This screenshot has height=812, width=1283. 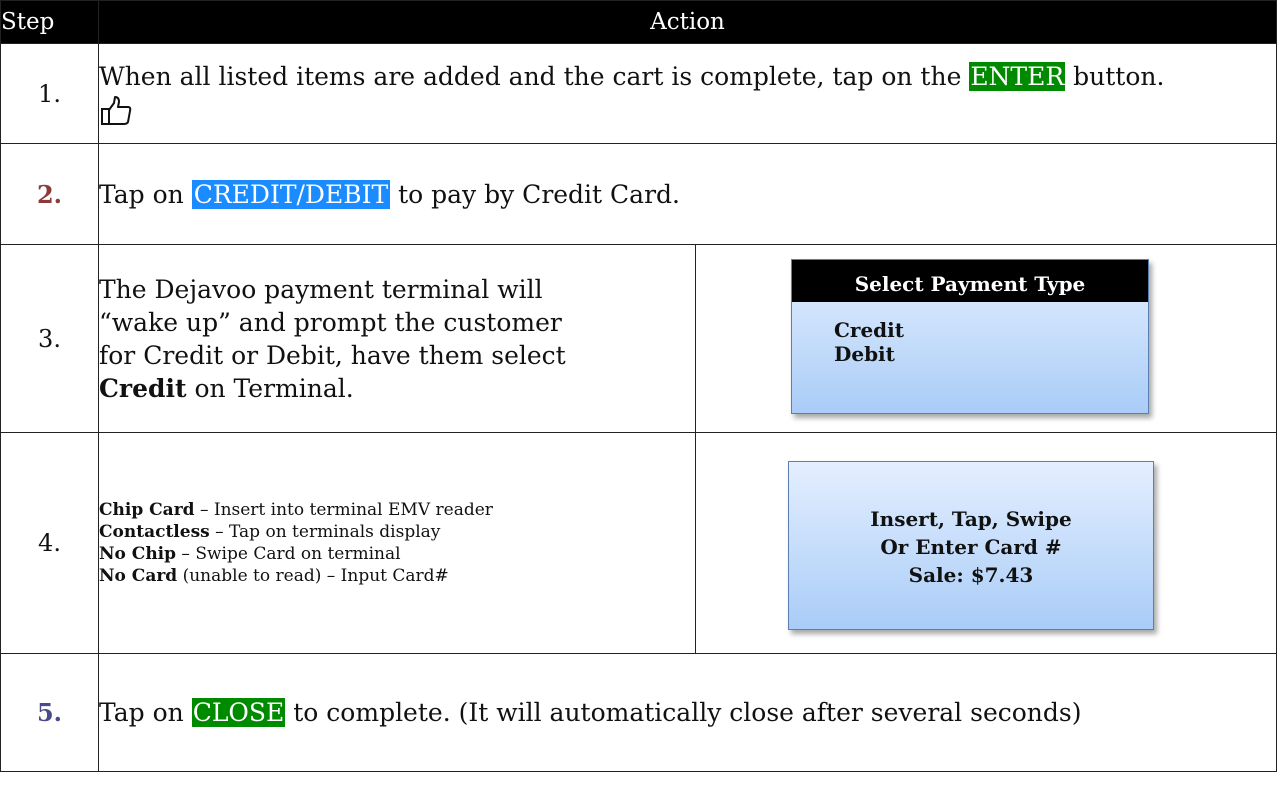 I want to click on list-item: Contactless – Tap on terminals display, so click(x=270, y=532).